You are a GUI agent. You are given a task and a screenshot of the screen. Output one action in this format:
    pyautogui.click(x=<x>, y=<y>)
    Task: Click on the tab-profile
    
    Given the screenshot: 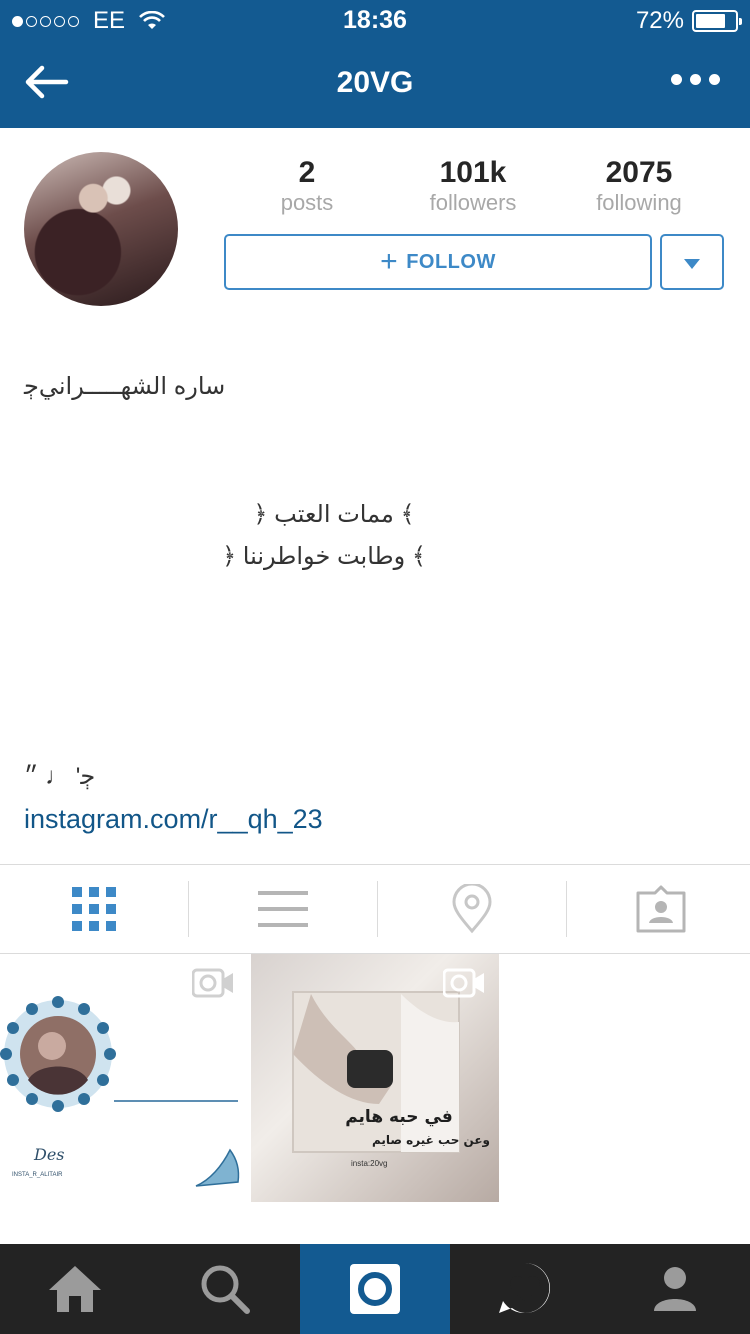 What is the action you would take?
    pyautogui.click(x=675, y=1289)
    